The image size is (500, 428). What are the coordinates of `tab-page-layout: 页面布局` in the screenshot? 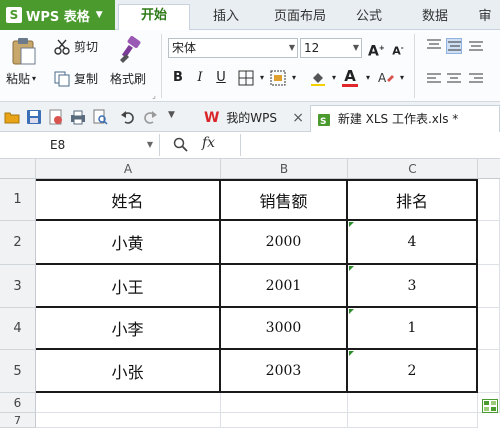 It's located at (300, 18).